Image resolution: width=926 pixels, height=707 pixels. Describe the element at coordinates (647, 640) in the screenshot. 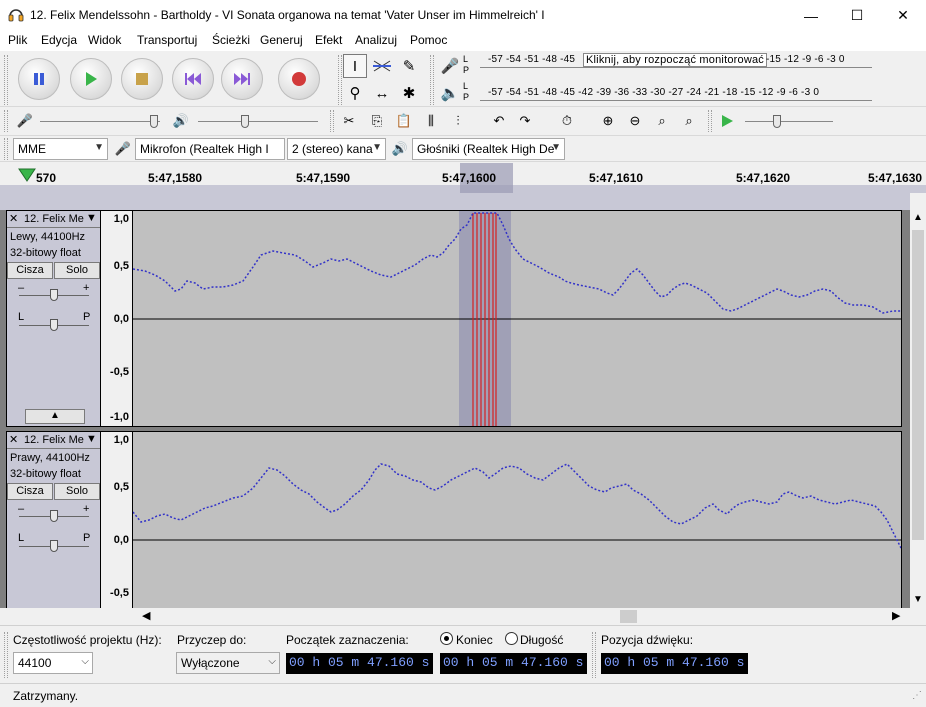

I see `audio-position-label: Pozycja dźwięku:` at that location.